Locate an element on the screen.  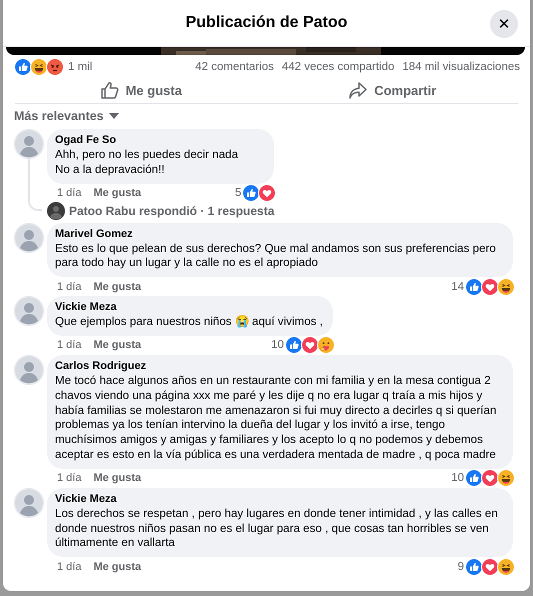
share-arrow-icon is located at coordinates (358, 90).